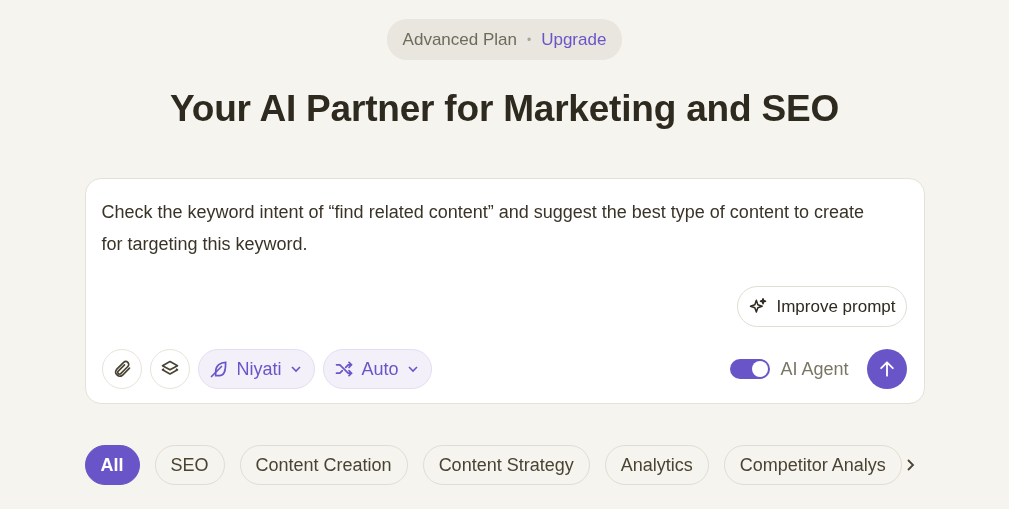  What do you see at coordinates (656, 465) in the screenshot?
I see `category-chip: Analytics` at bounding box center [656, 465].